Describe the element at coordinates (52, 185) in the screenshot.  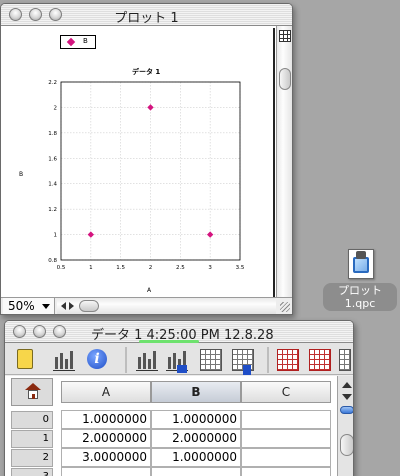
I see `y-tick-label: 1.4` at that location.